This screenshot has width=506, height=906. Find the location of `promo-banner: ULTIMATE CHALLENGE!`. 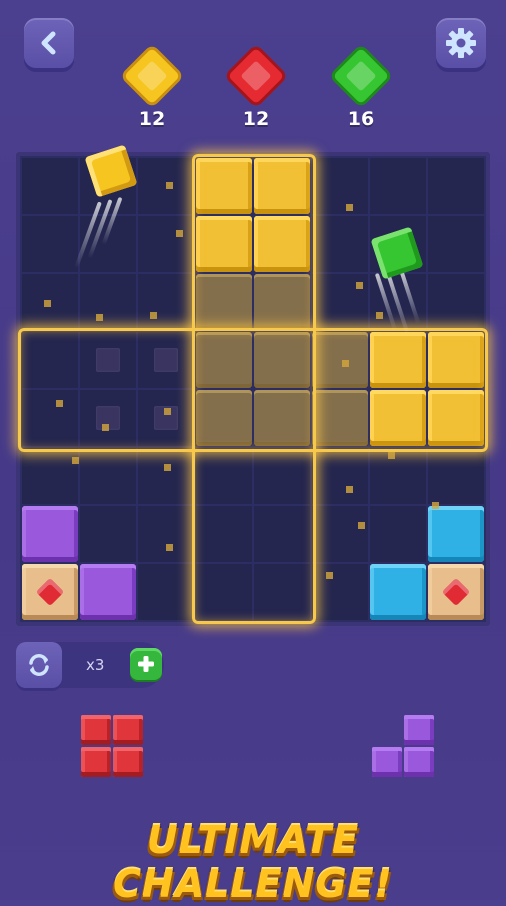

promo-banner: ULTIMATE CHALLENGE! is located at coordinates (253, 862).